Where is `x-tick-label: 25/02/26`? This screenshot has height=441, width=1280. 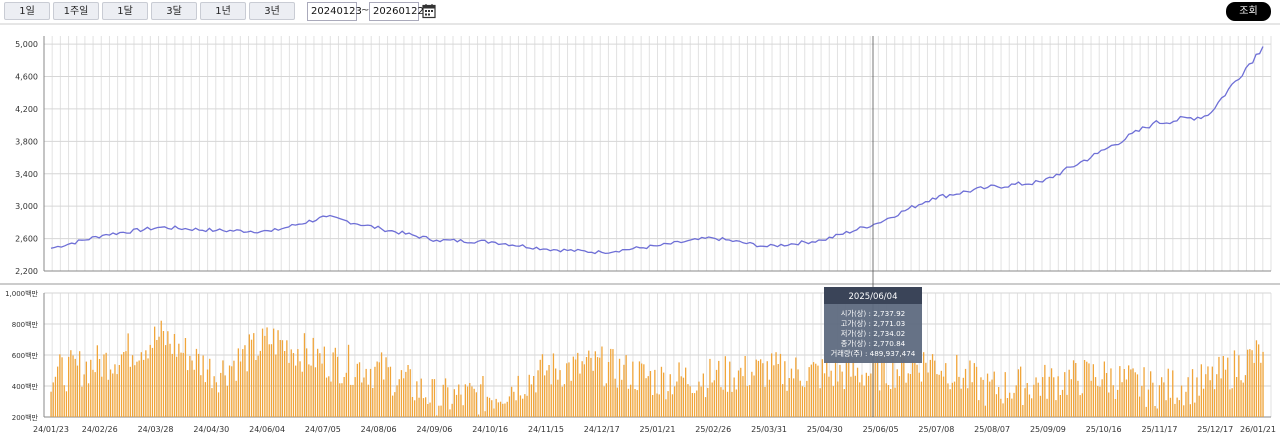 x-tick-label: 25/02/26 is located at coordinates (713, 429).